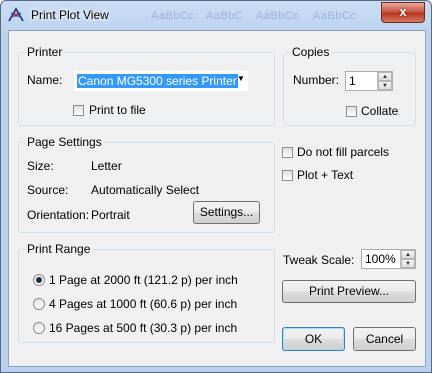  What do you see at coordinates (313, 339) in the screenshot?
I see `ok-button: OK` at bounding box center [313, 339].